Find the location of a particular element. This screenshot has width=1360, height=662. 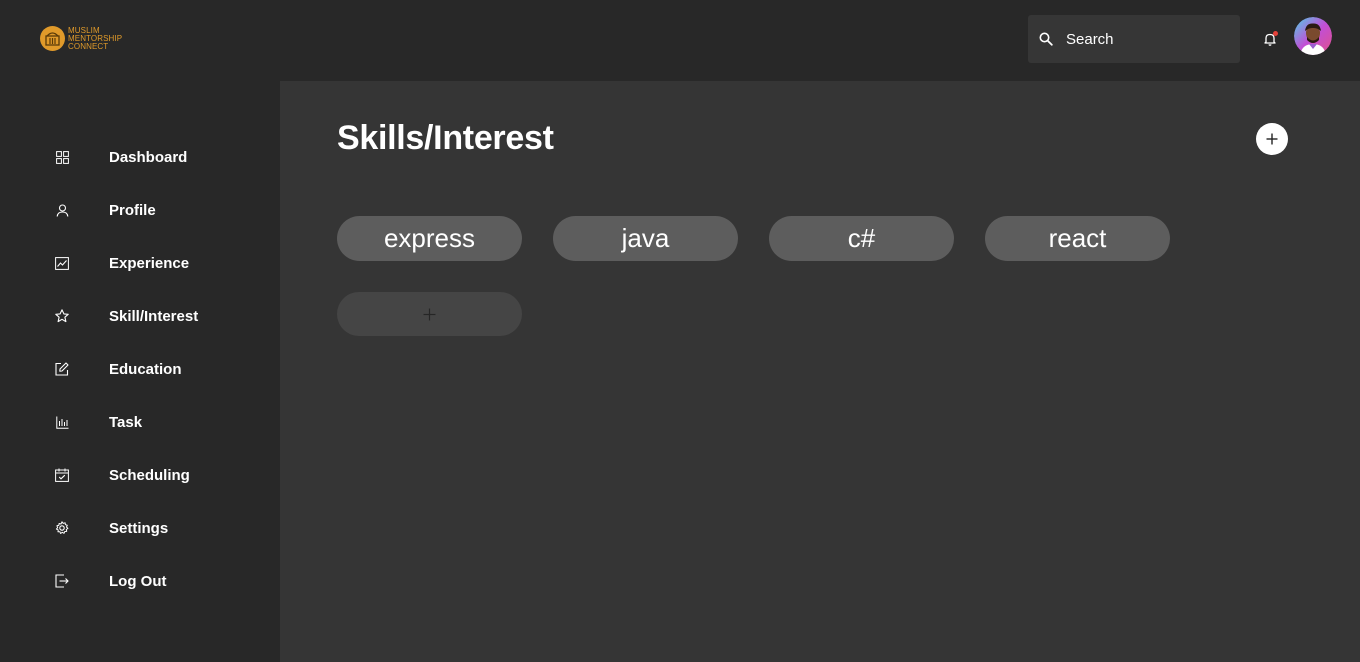

logout-icon is located at coordinates (62, 581).